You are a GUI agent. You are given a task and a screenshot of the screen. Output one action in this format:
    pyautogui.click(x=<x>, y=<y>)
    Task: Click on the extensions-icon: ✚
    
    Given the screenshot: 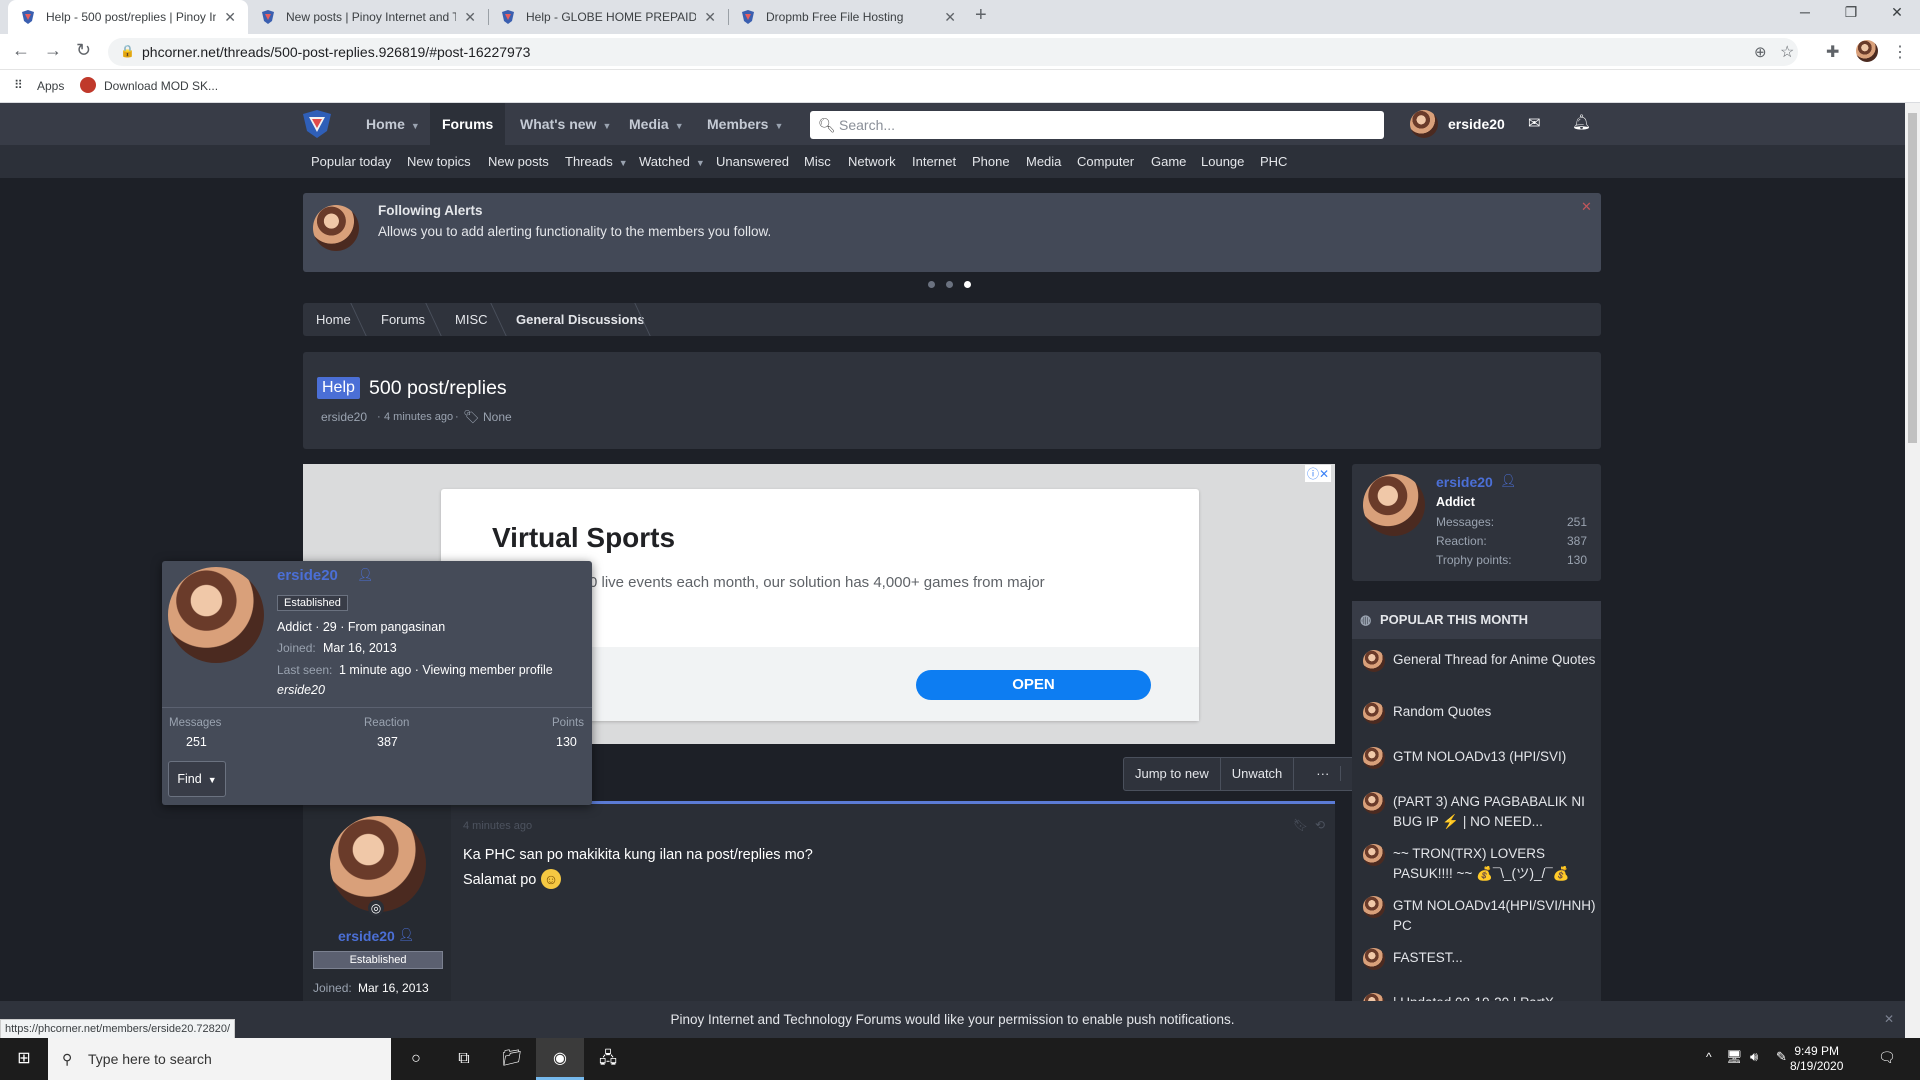 What is the action you would take?
    pyautogui.click(x=1832, y=52)
    